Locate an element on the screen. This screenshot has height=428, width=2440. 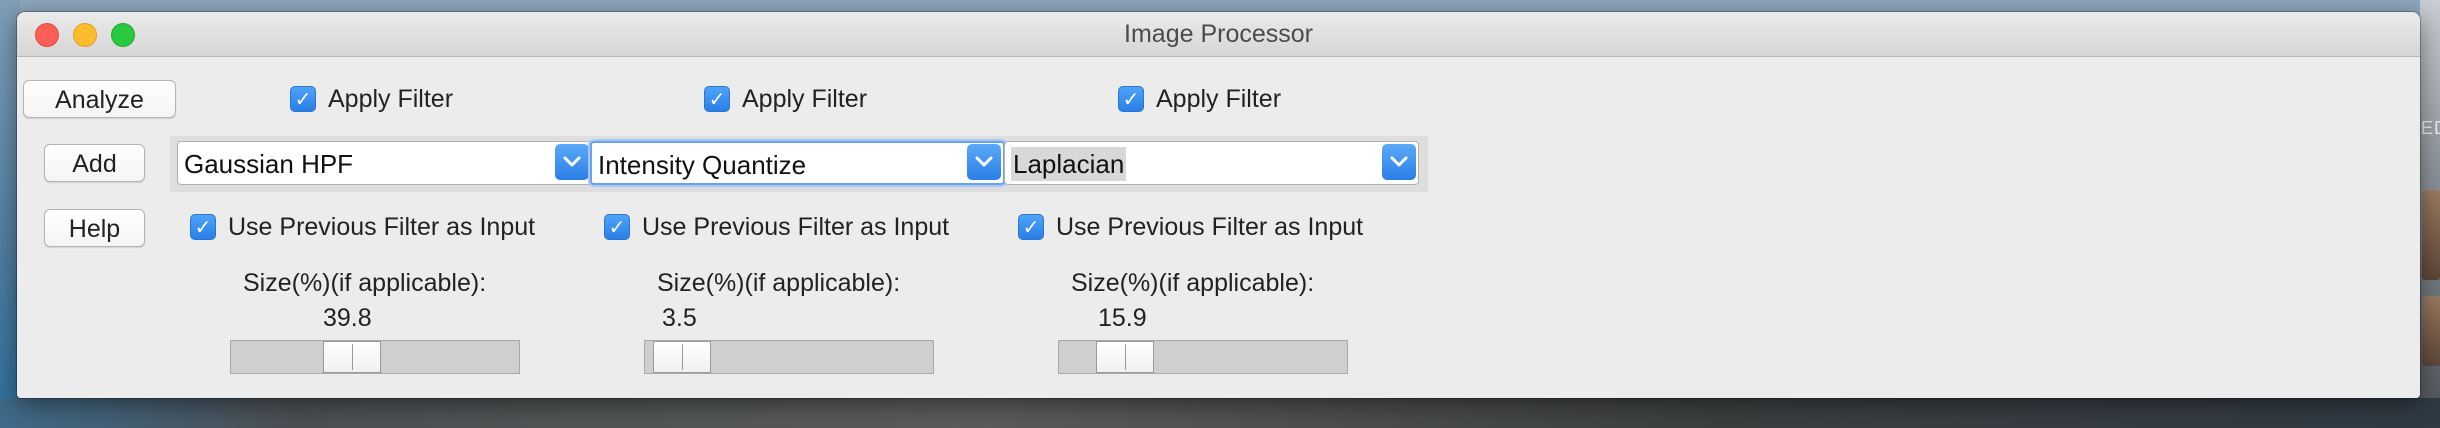
apply-filter-checkbox-3: ✓ Apply Filter is located at coordinates (1199, 99).